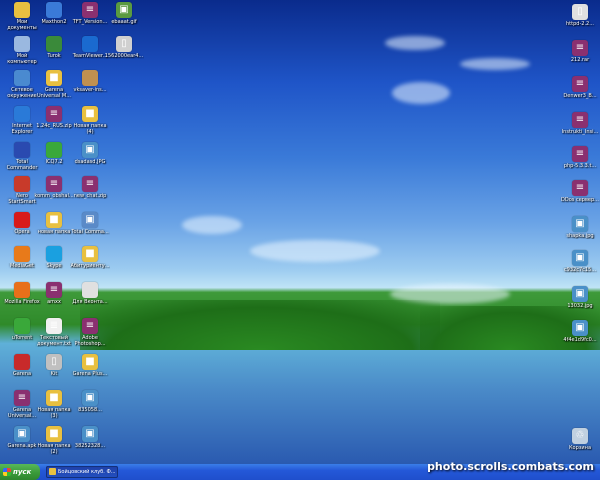 The height and width of the screenshot is (480, 600). I want to click on desktop-icon: ICQ7.2, so click(54, 153).